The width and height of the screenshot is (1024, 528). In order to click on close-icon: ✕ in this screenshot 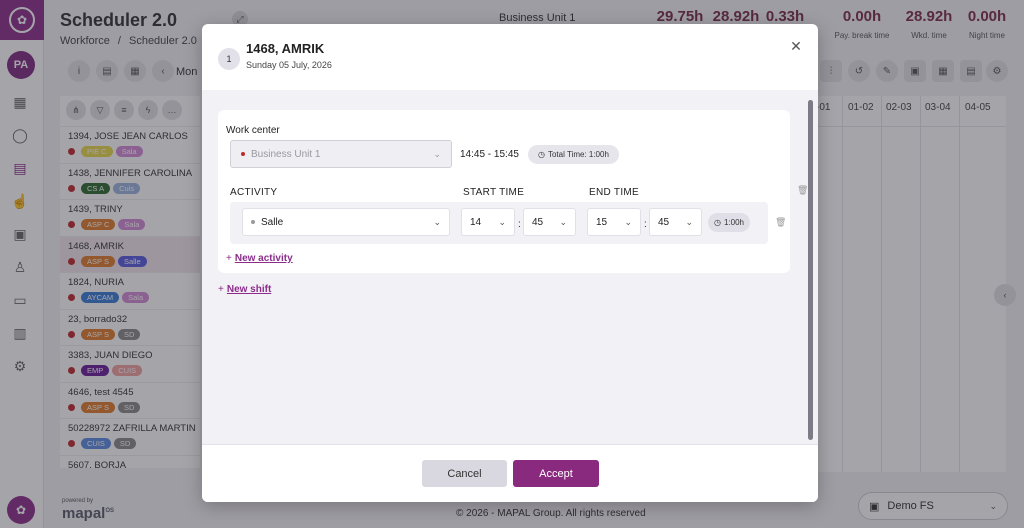, I will do `click(796, 46)`.